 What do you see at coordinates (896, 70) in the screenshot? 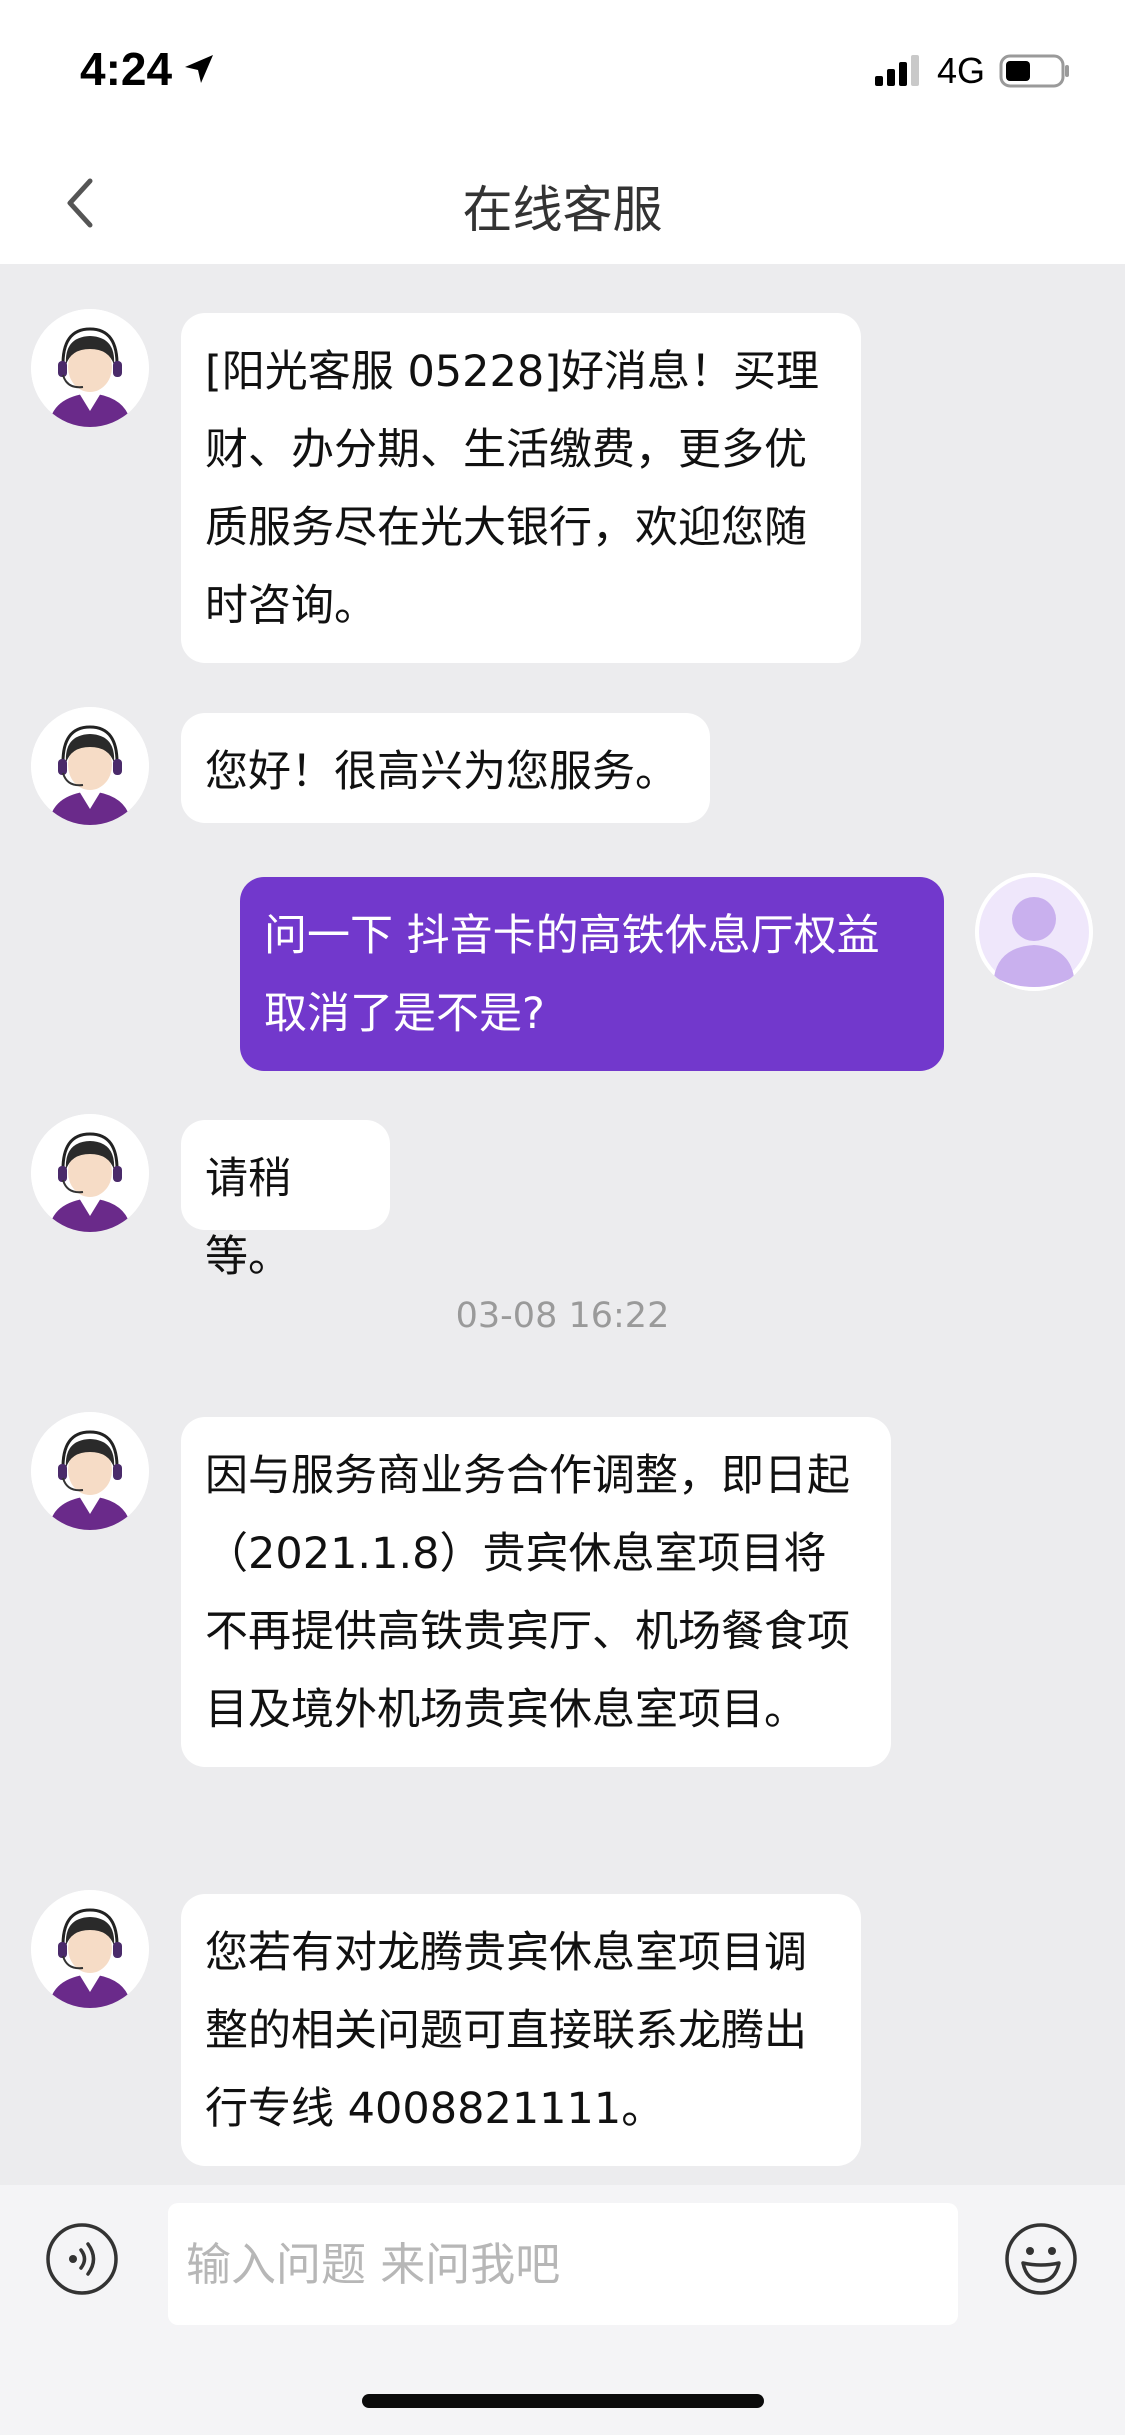
I see `signal-icon` at bounding box center [896, 70].